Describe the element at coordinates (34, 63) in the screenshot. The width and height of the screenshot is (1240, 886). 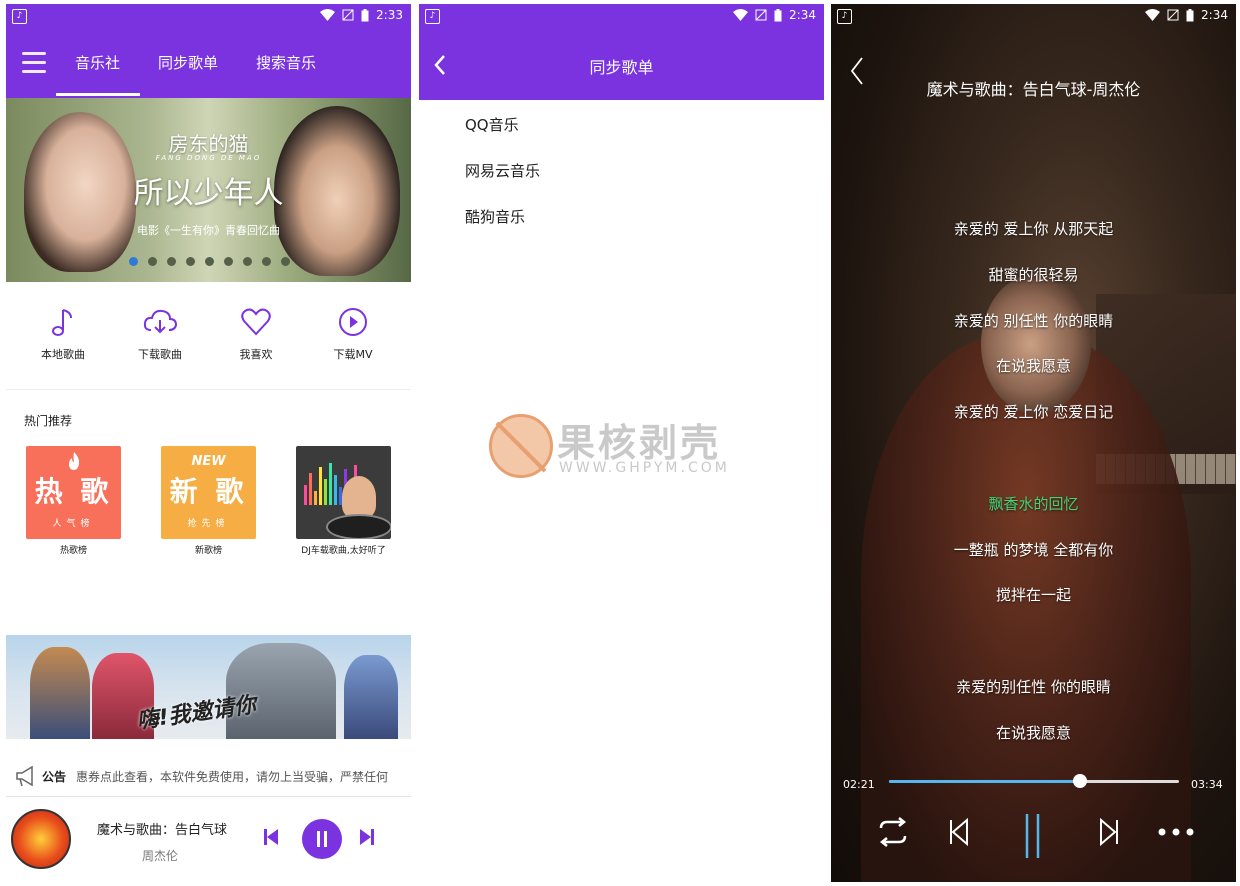
I see `menu-icon` at that location.